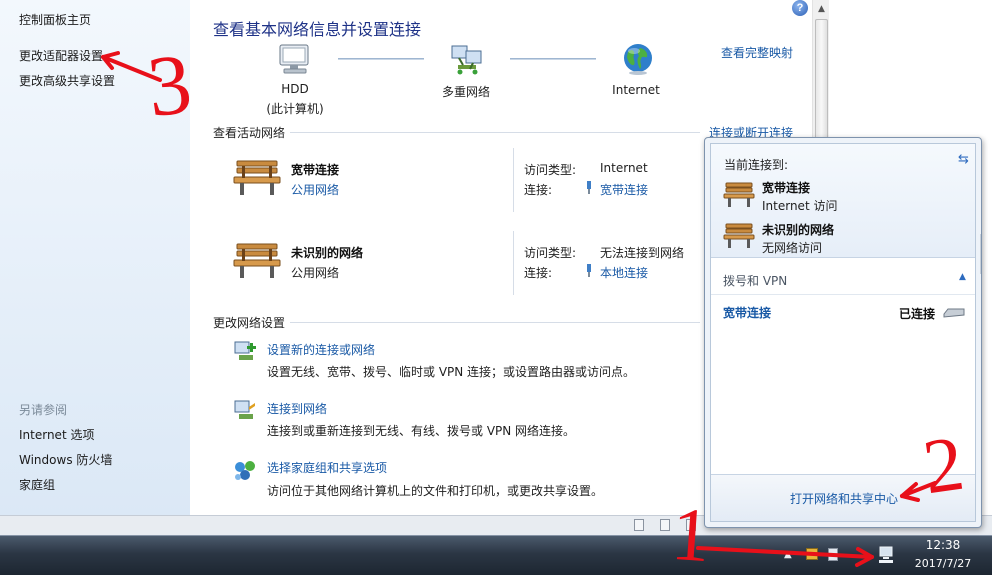 The height and width of the screenshot is (575, 992). I want to click on annotation-arrow, so click(785, 552).